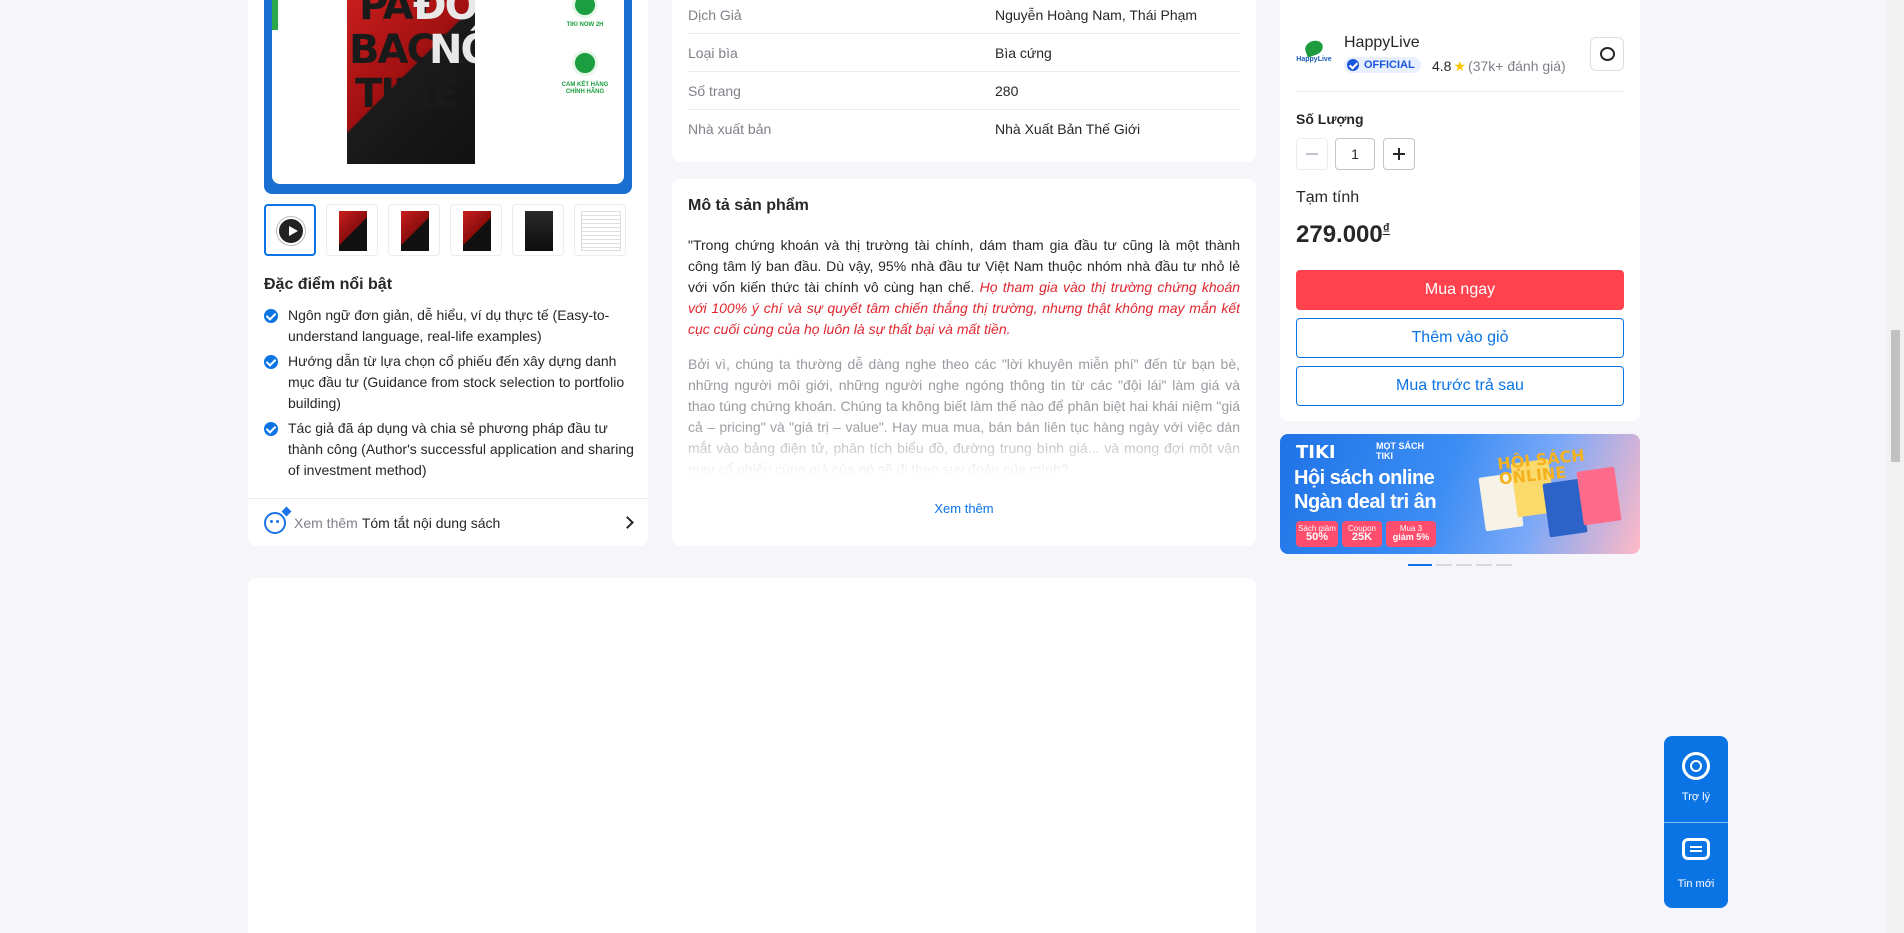 This screenshot has height=933, width=1904. What do you see at coordinates (1460, 290) in the screenshot?
I see `buy-now-button: Mua ngay` at bounding box center [1460, 290].